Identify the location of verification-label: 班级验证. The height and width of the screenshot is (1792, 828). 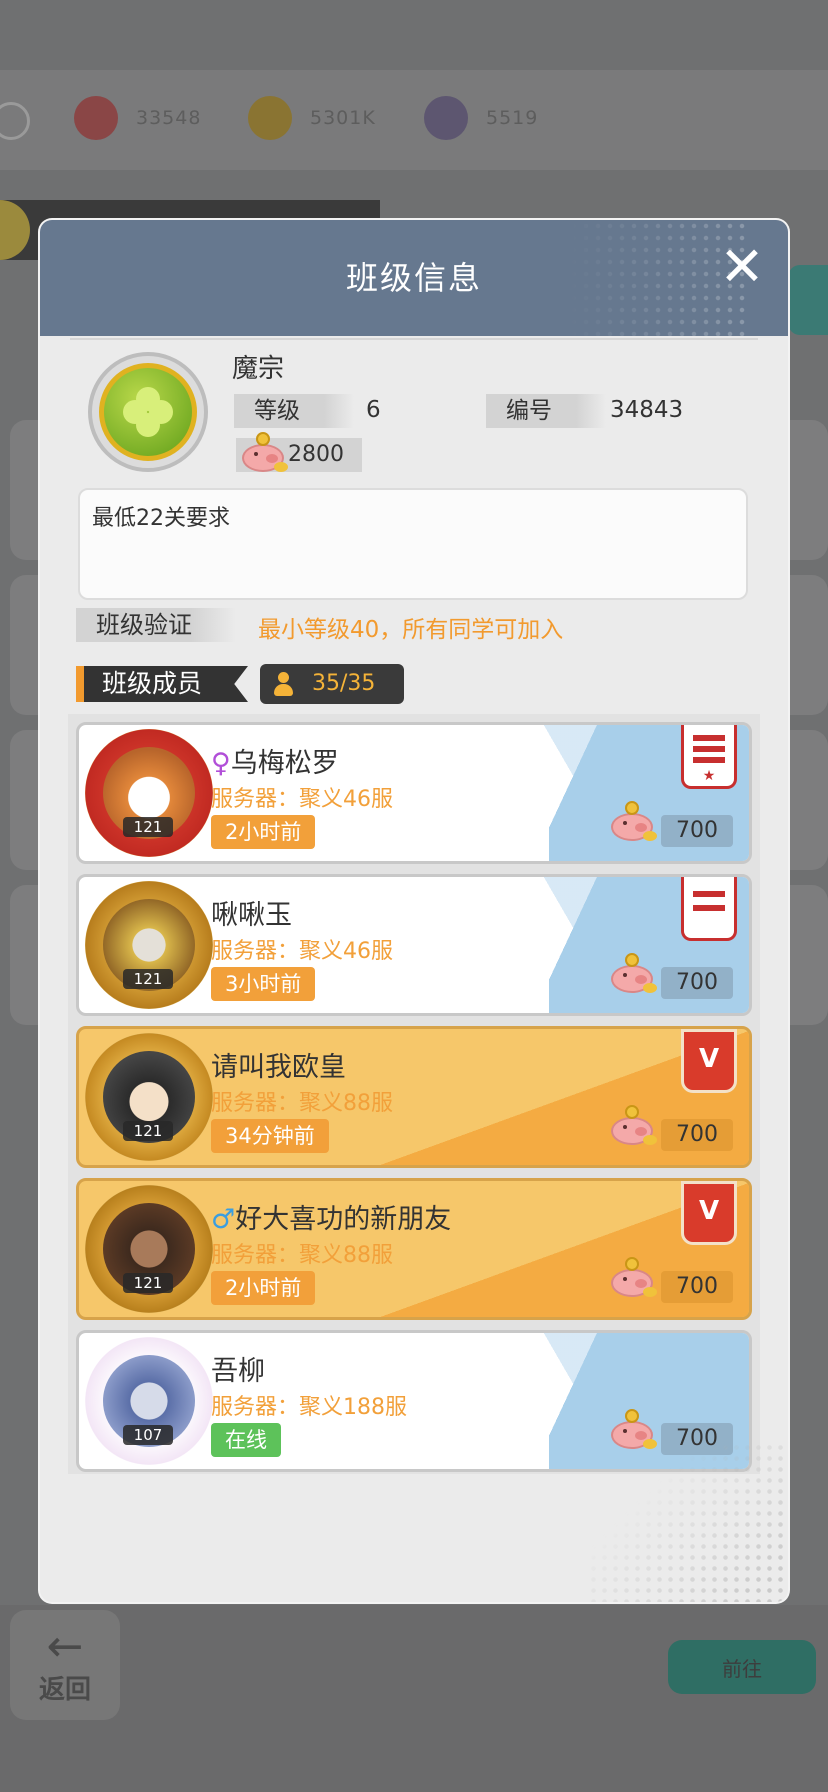
(156, 625).